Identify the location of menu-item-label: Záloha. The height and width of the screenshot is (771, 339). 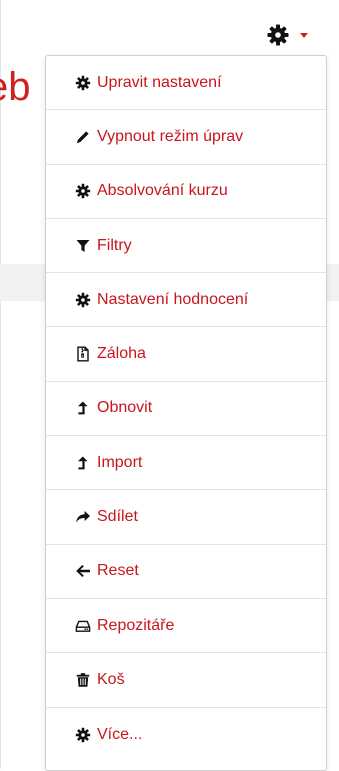
(121, 354).